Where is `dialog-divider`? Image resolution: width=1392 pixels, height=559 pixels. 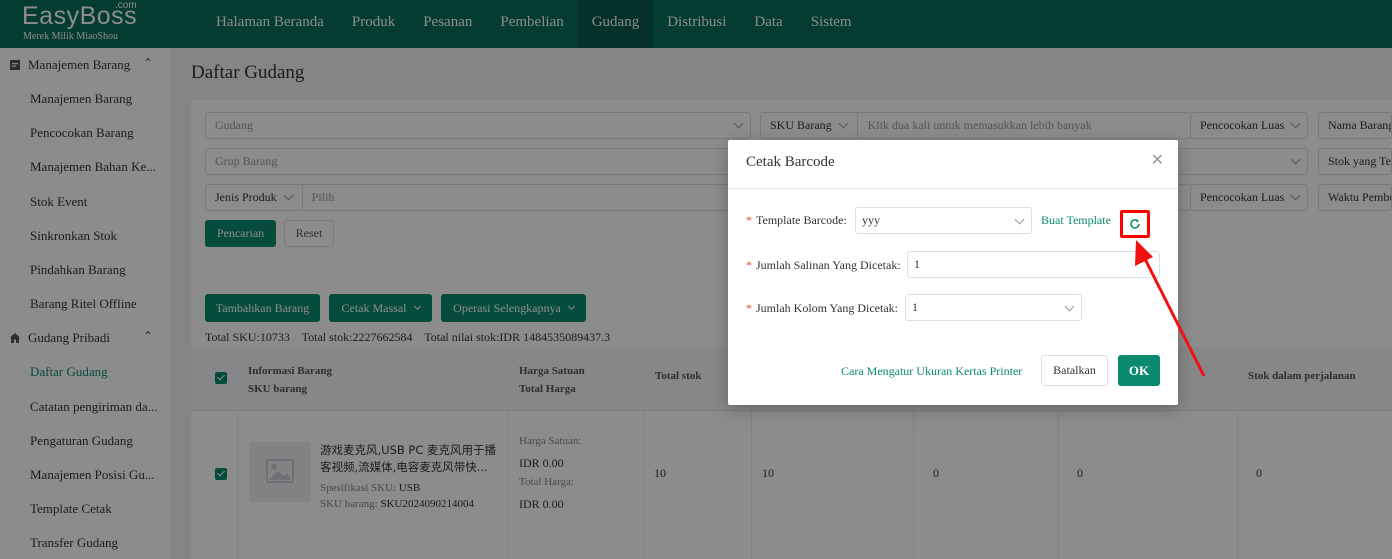
dialog-divider is located at coordinates (953, 188).